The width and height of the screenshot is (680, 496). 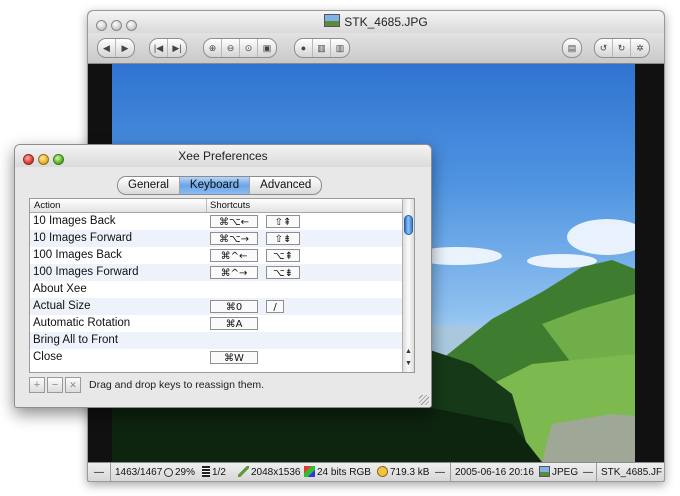 I want to click on first-image-button: |◀, so click(x=159, y=48).